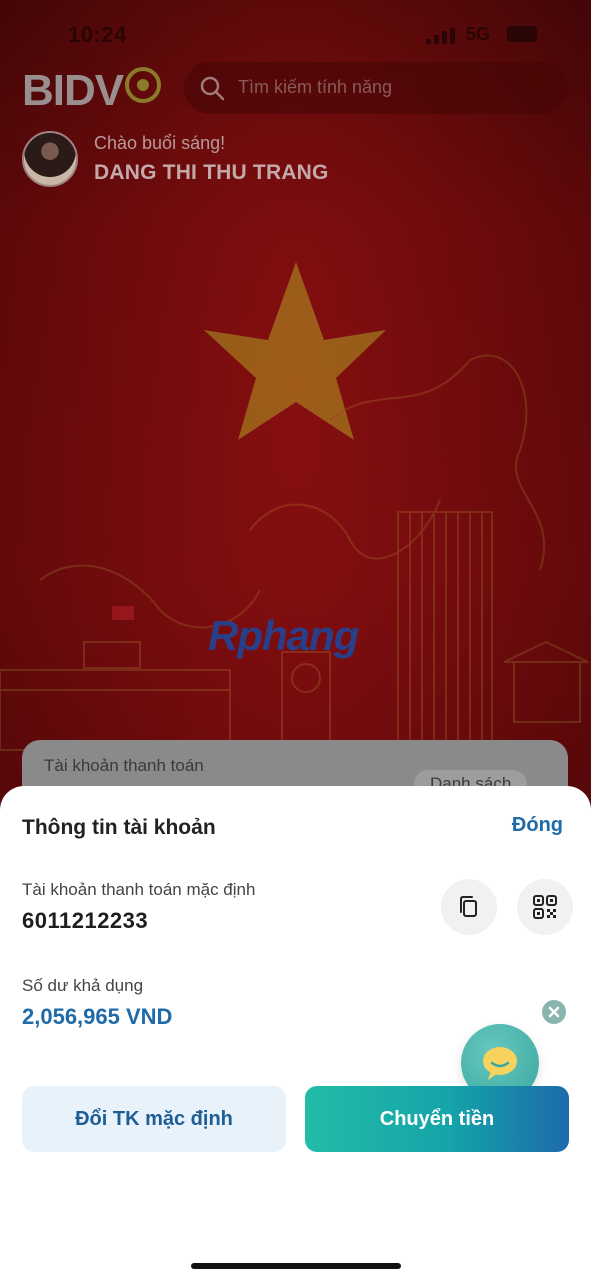  I want to click on bidv-logo-mark-icon, so click(143, 85).